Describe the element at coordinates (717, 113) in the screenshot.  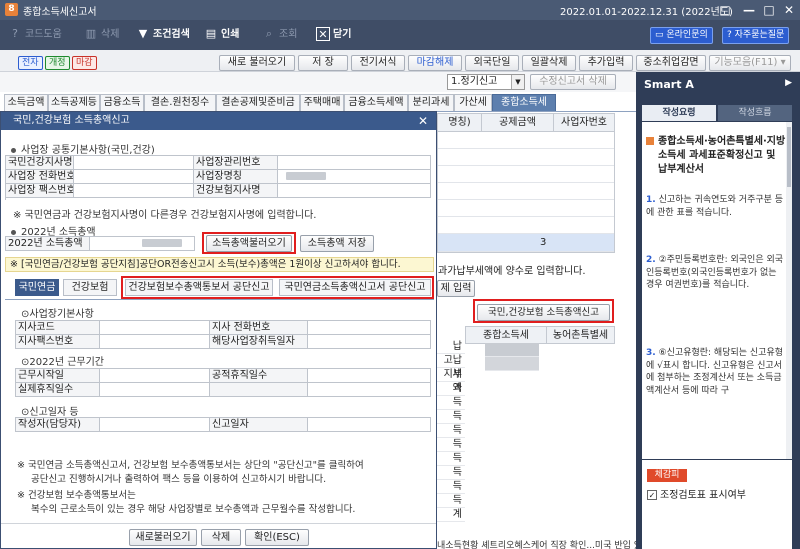
I see `smart-tabs: 작성요령 작성흐름` at that location.